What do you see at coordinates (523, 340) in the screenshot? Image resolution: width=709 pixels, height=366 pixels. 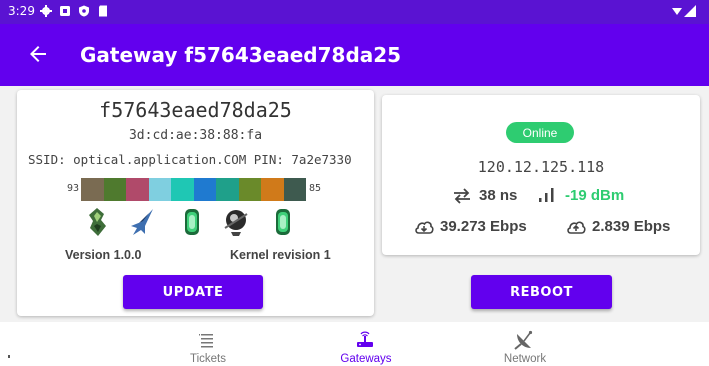 I see `satellite-dish-icon` at bounding box center [523, 340].